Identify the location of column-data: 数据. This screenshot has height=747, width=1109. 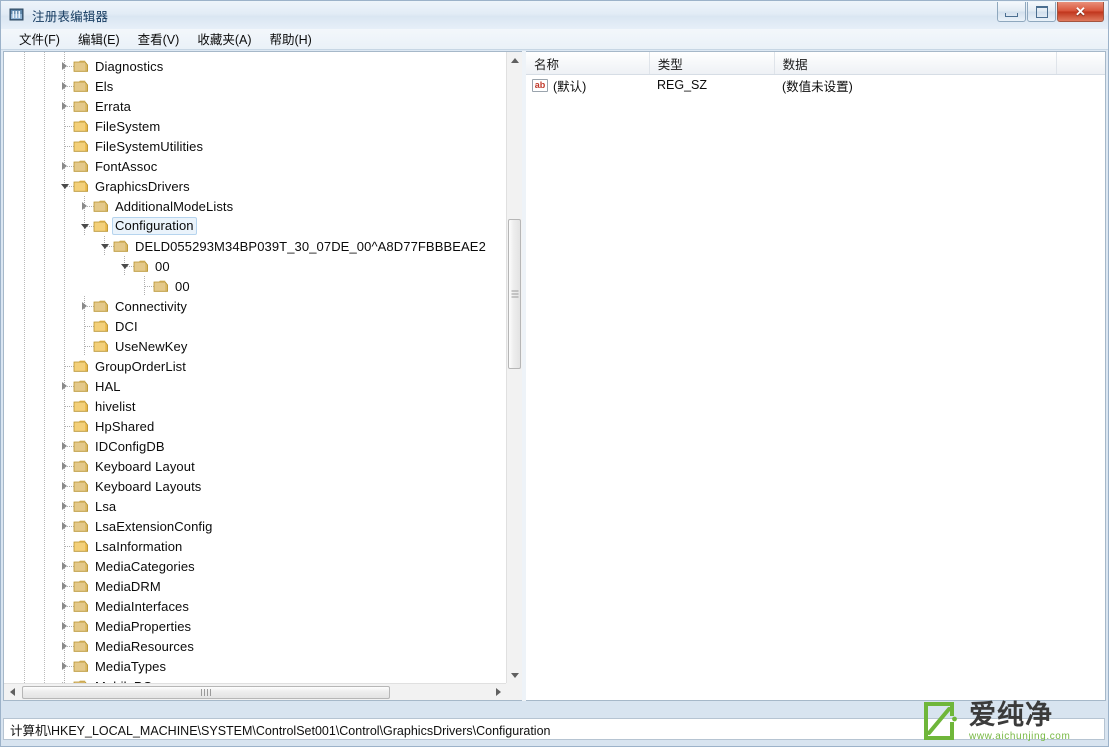
(916, 63).